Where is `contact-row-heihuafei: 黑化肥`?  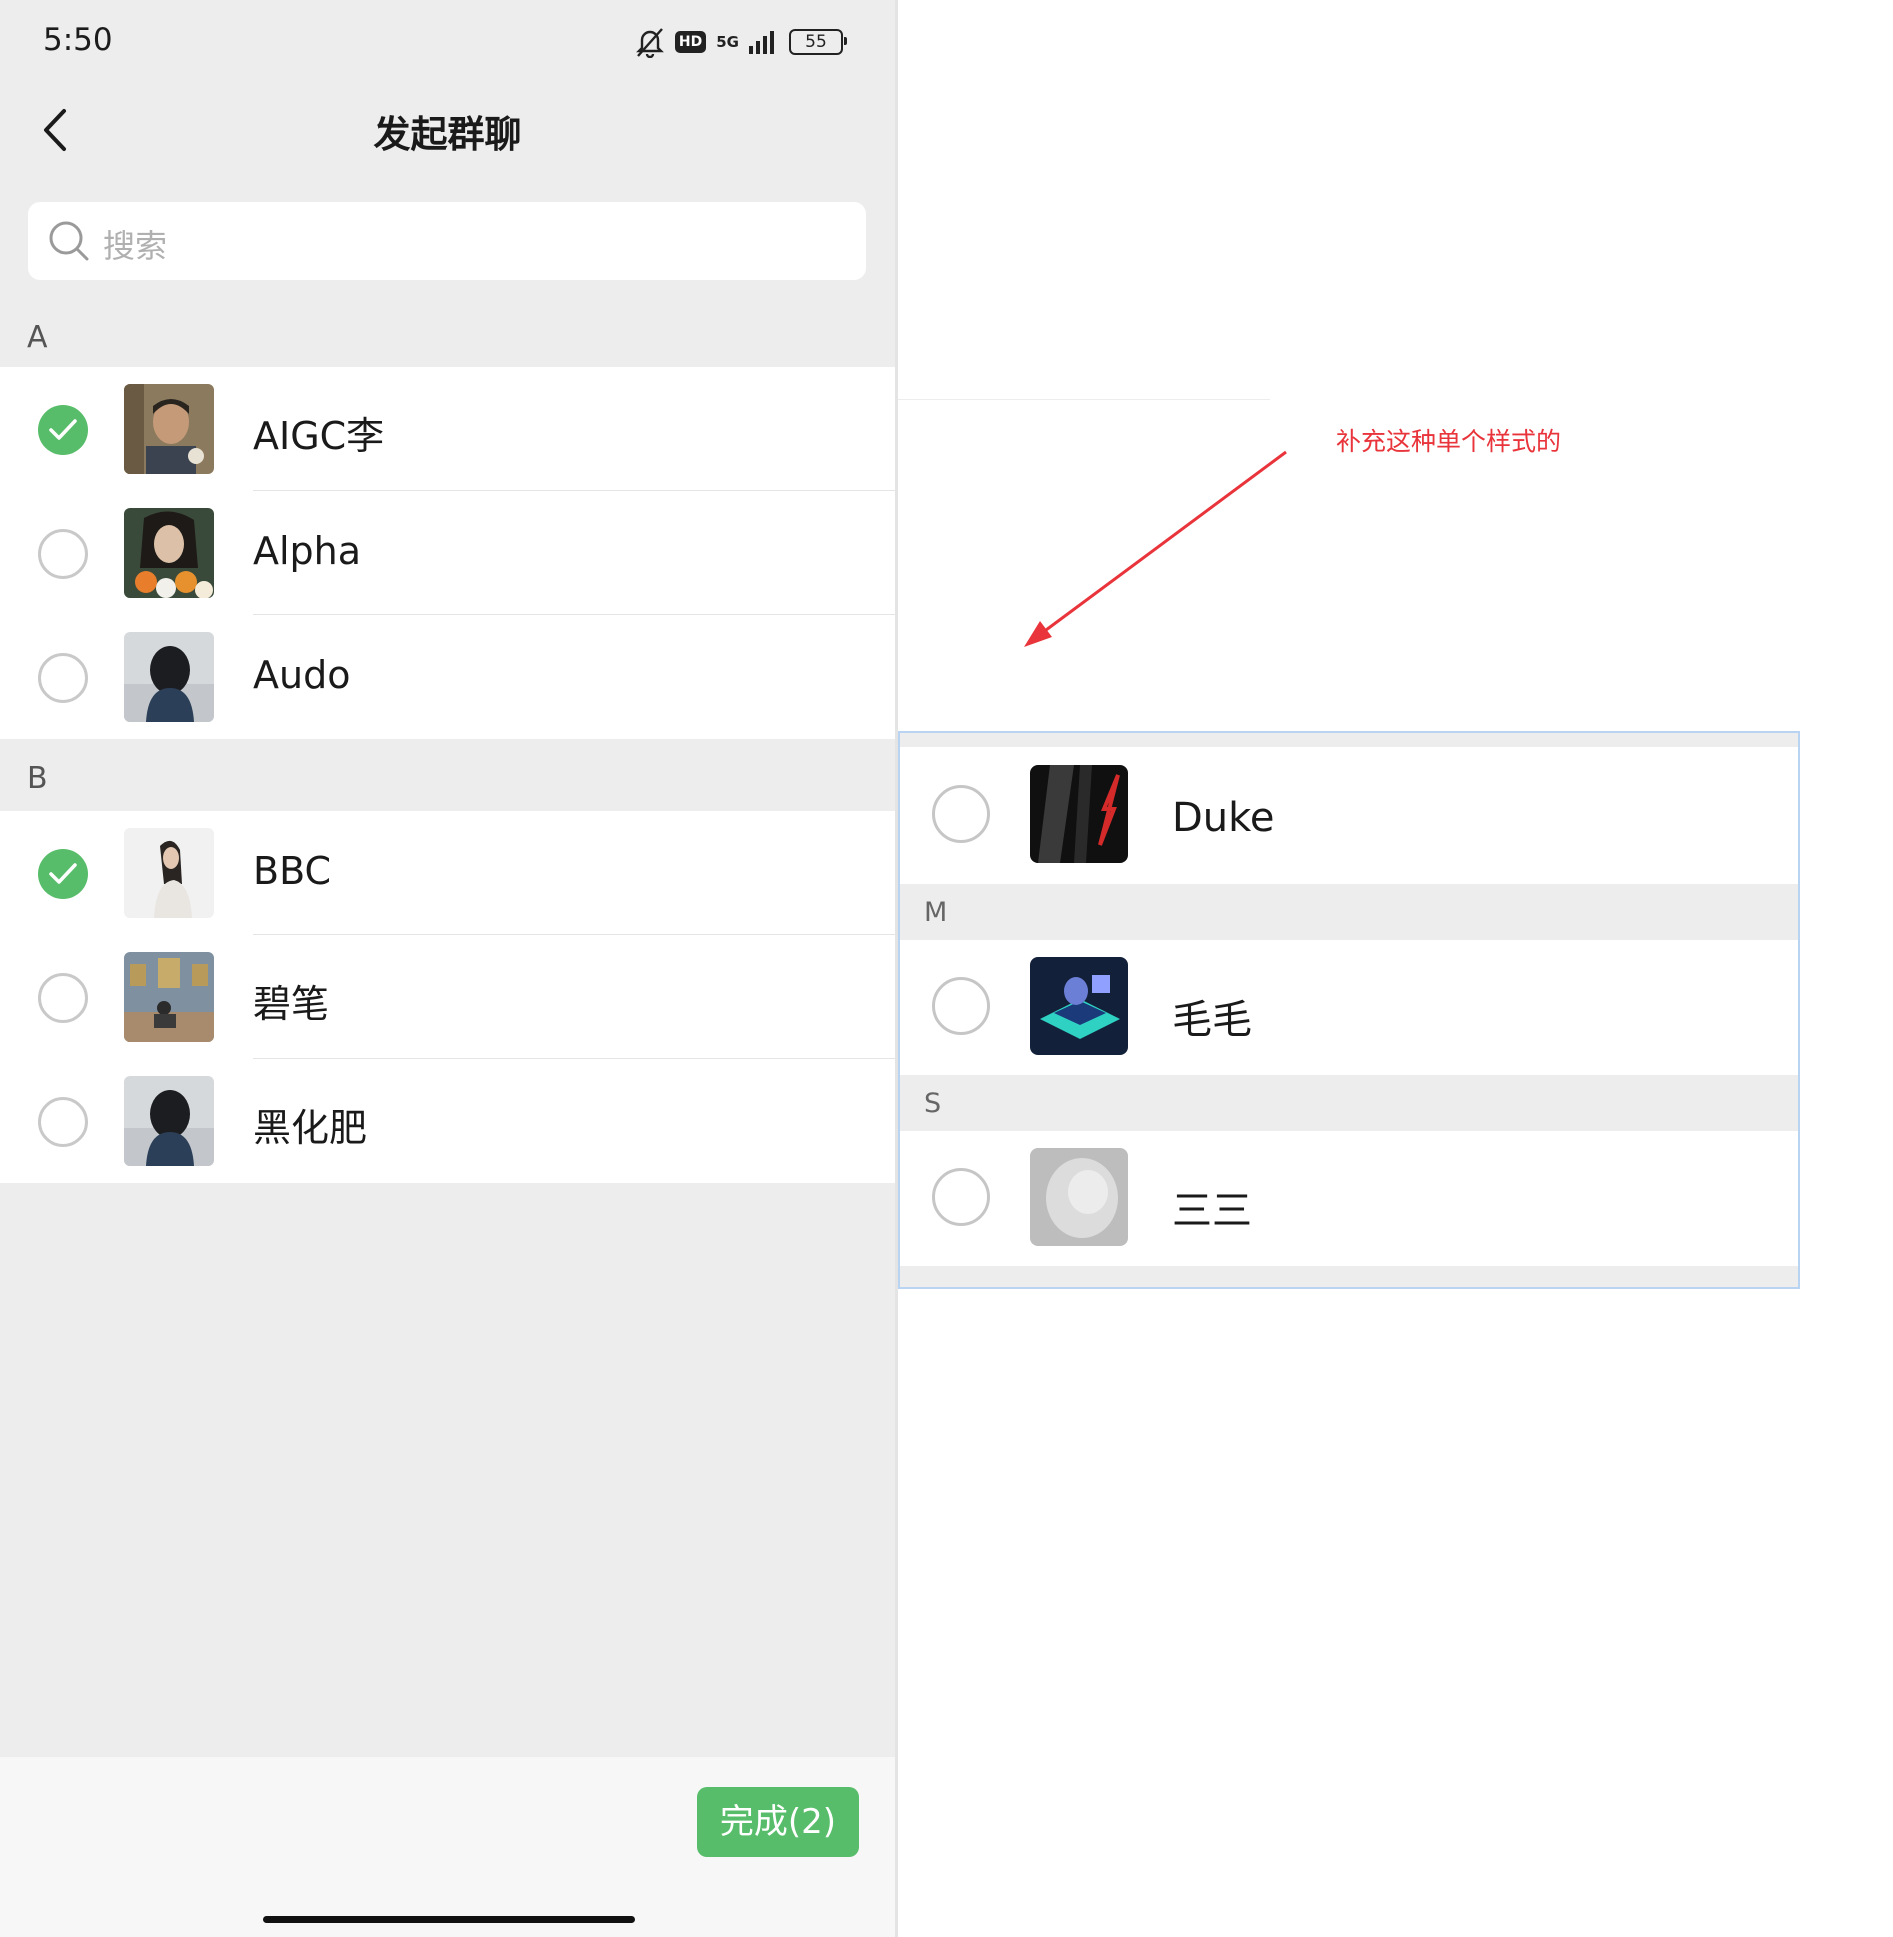
contact-row-heihuafei: 黑化肥 is located at coordinates (447, 1121).